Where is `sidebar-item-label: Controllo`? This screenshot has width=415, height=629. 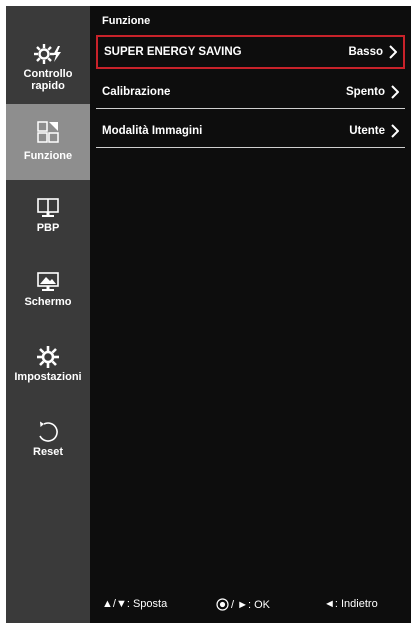
sidebar-item-label: Controllo is located at coordinates (48, 74).